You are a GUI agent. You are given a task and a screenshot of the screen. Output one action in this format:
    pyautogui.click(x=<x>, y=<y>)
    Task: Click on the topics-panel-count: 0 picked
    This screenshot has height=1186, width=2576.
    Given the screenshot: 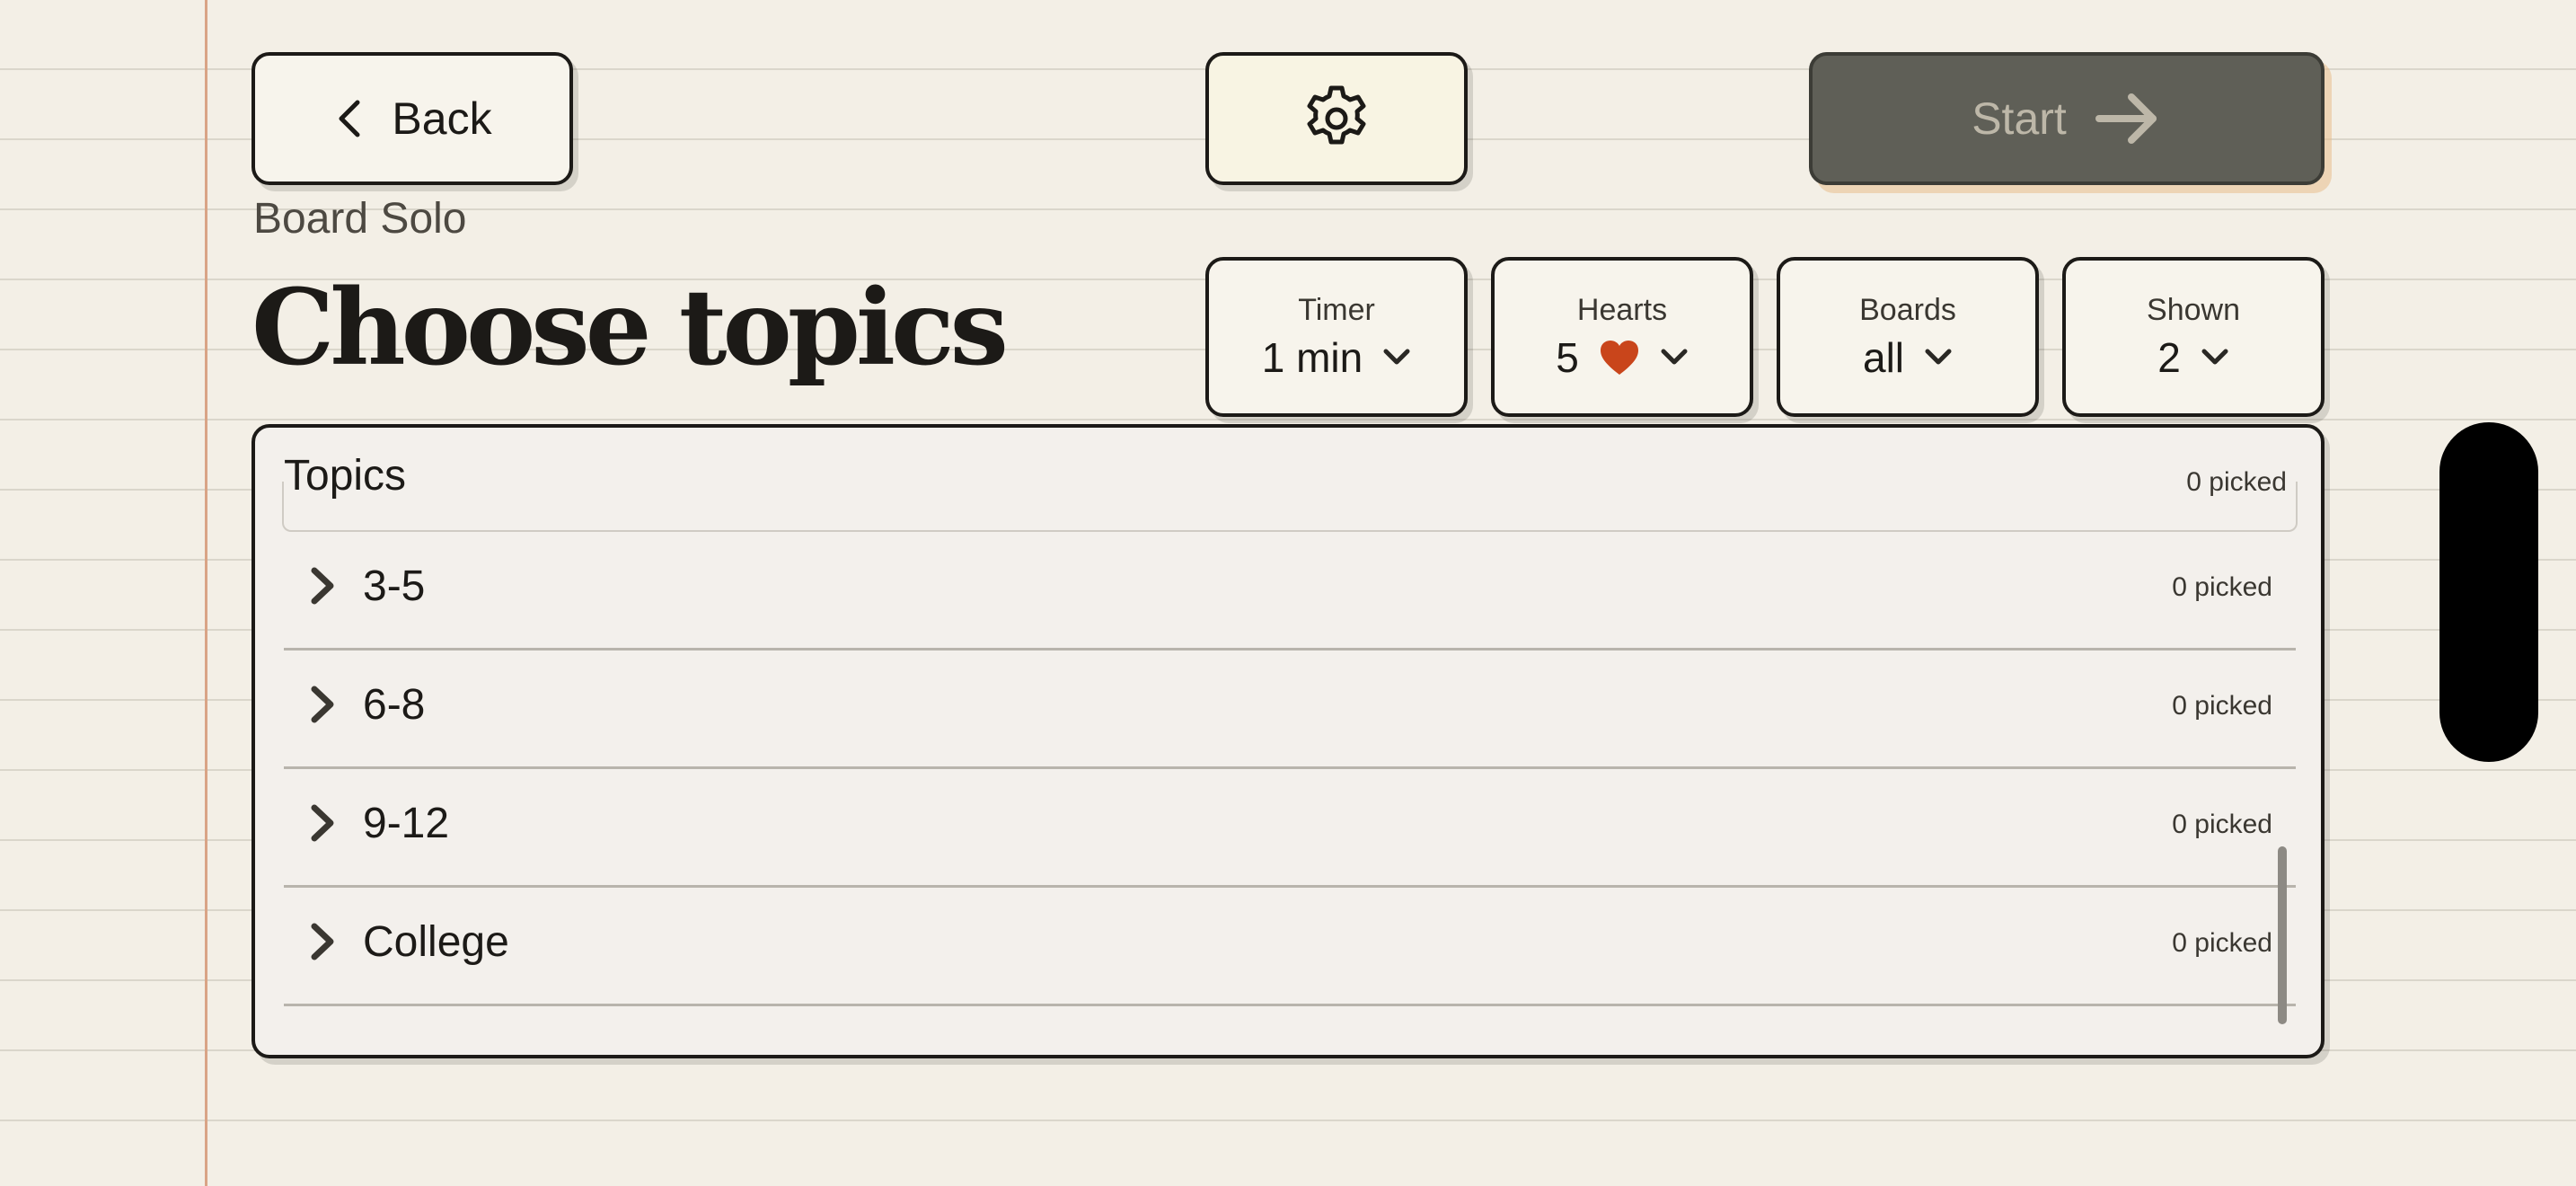 What is the action you would take?
    pyautogui.click(x=2236, y=482)
    